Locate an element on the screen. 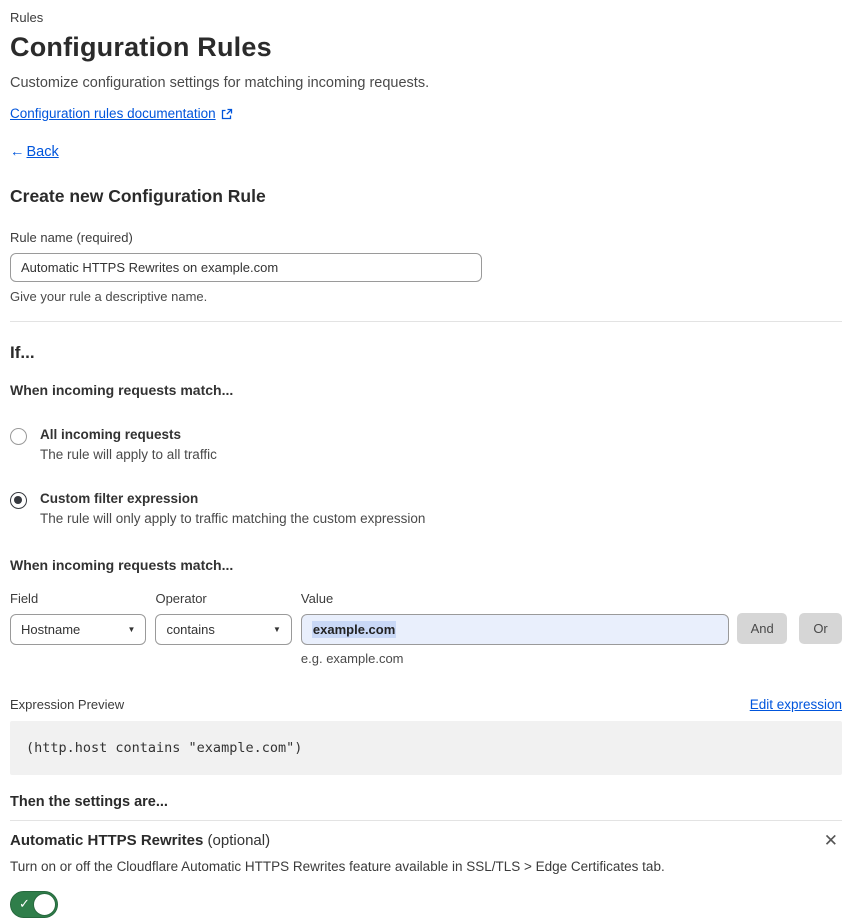 This screenshot has width=852, height=918. setting-title: Automatic HTTPS Rewrites (optional) is located at coordinates (140, 840).